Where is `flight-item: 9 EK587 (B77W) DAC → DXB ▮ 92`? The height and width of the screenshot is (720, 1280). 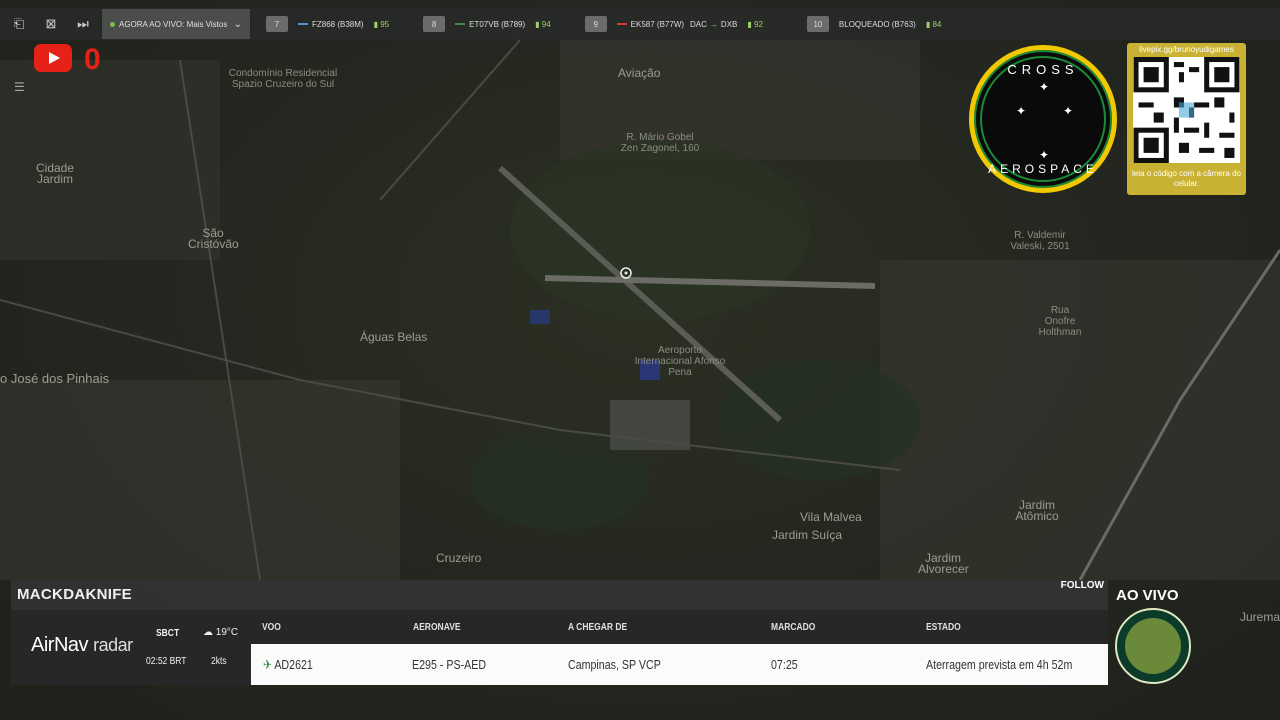
flight-item: 9 EK587 (B77W) DAC → DXB ▮ 92 is located at coordinates (673, 24).